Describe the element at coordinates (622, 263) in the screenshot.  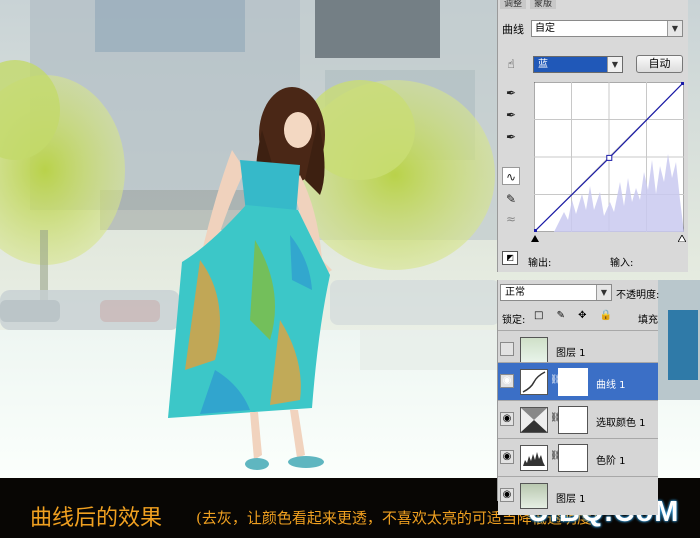
I see `input-label: 输入:` at that location.